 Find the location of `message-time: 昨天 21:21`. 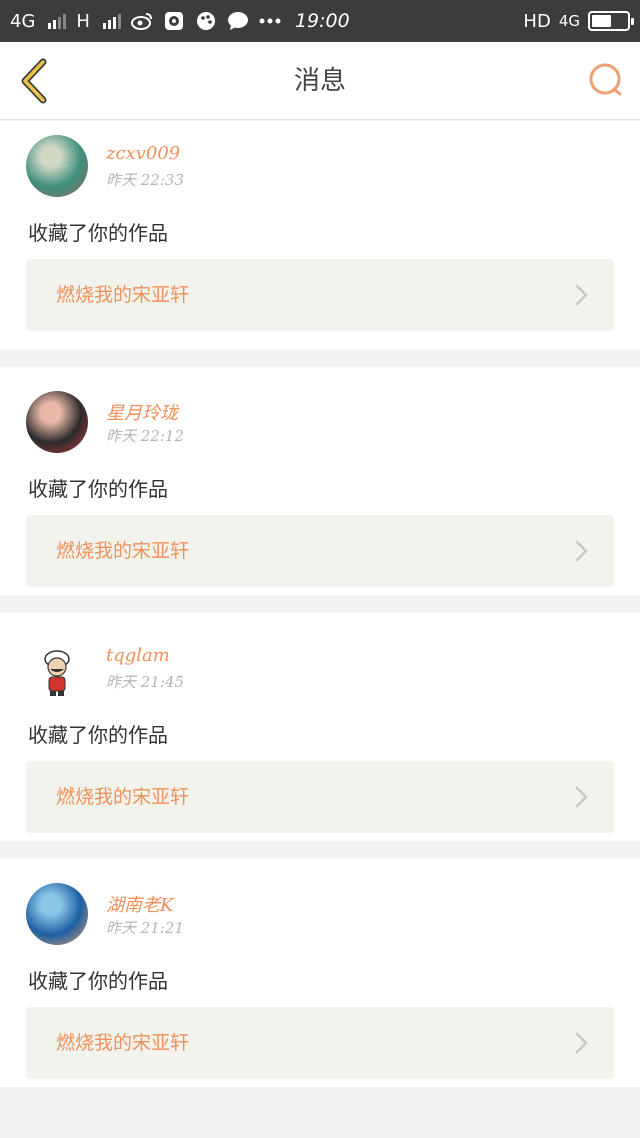

message-time: 昨天 21:21 is located at coordinates (145, 928).